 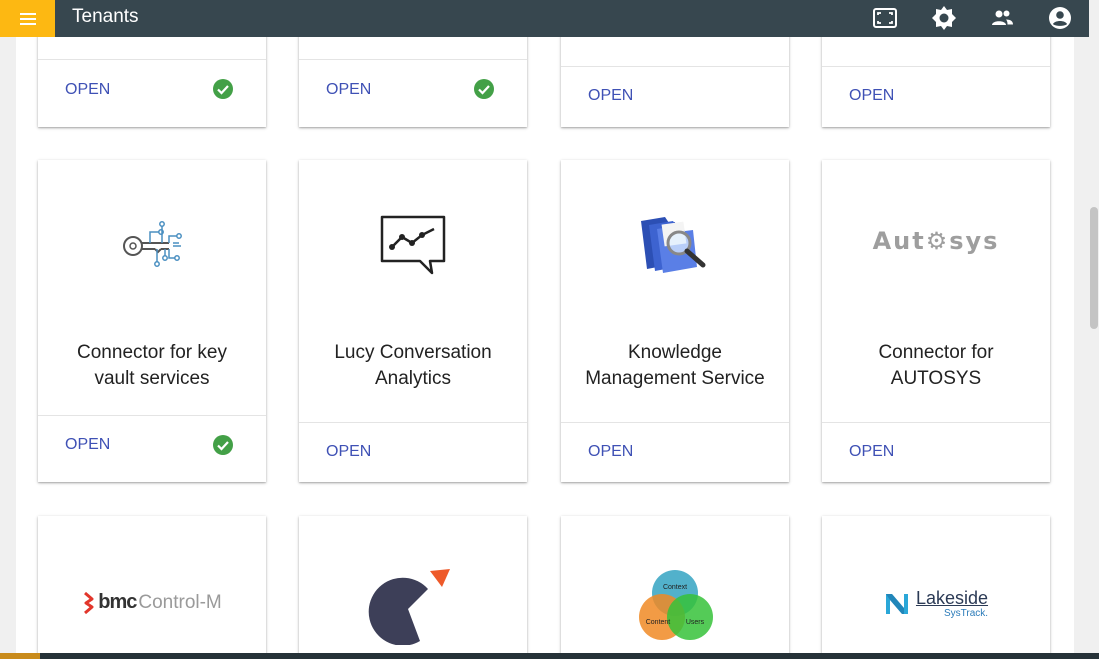 I want to click on autosys-logo: Aut⚙sys, so click(x=936, y=241).